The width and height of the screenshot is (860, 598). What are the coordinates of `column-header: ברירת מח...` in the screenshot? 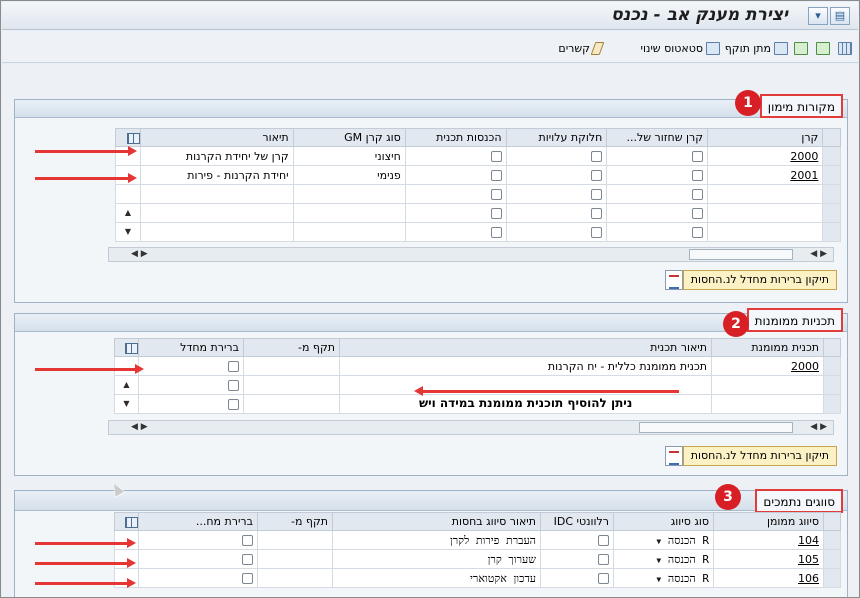 It's located at (198, 521).